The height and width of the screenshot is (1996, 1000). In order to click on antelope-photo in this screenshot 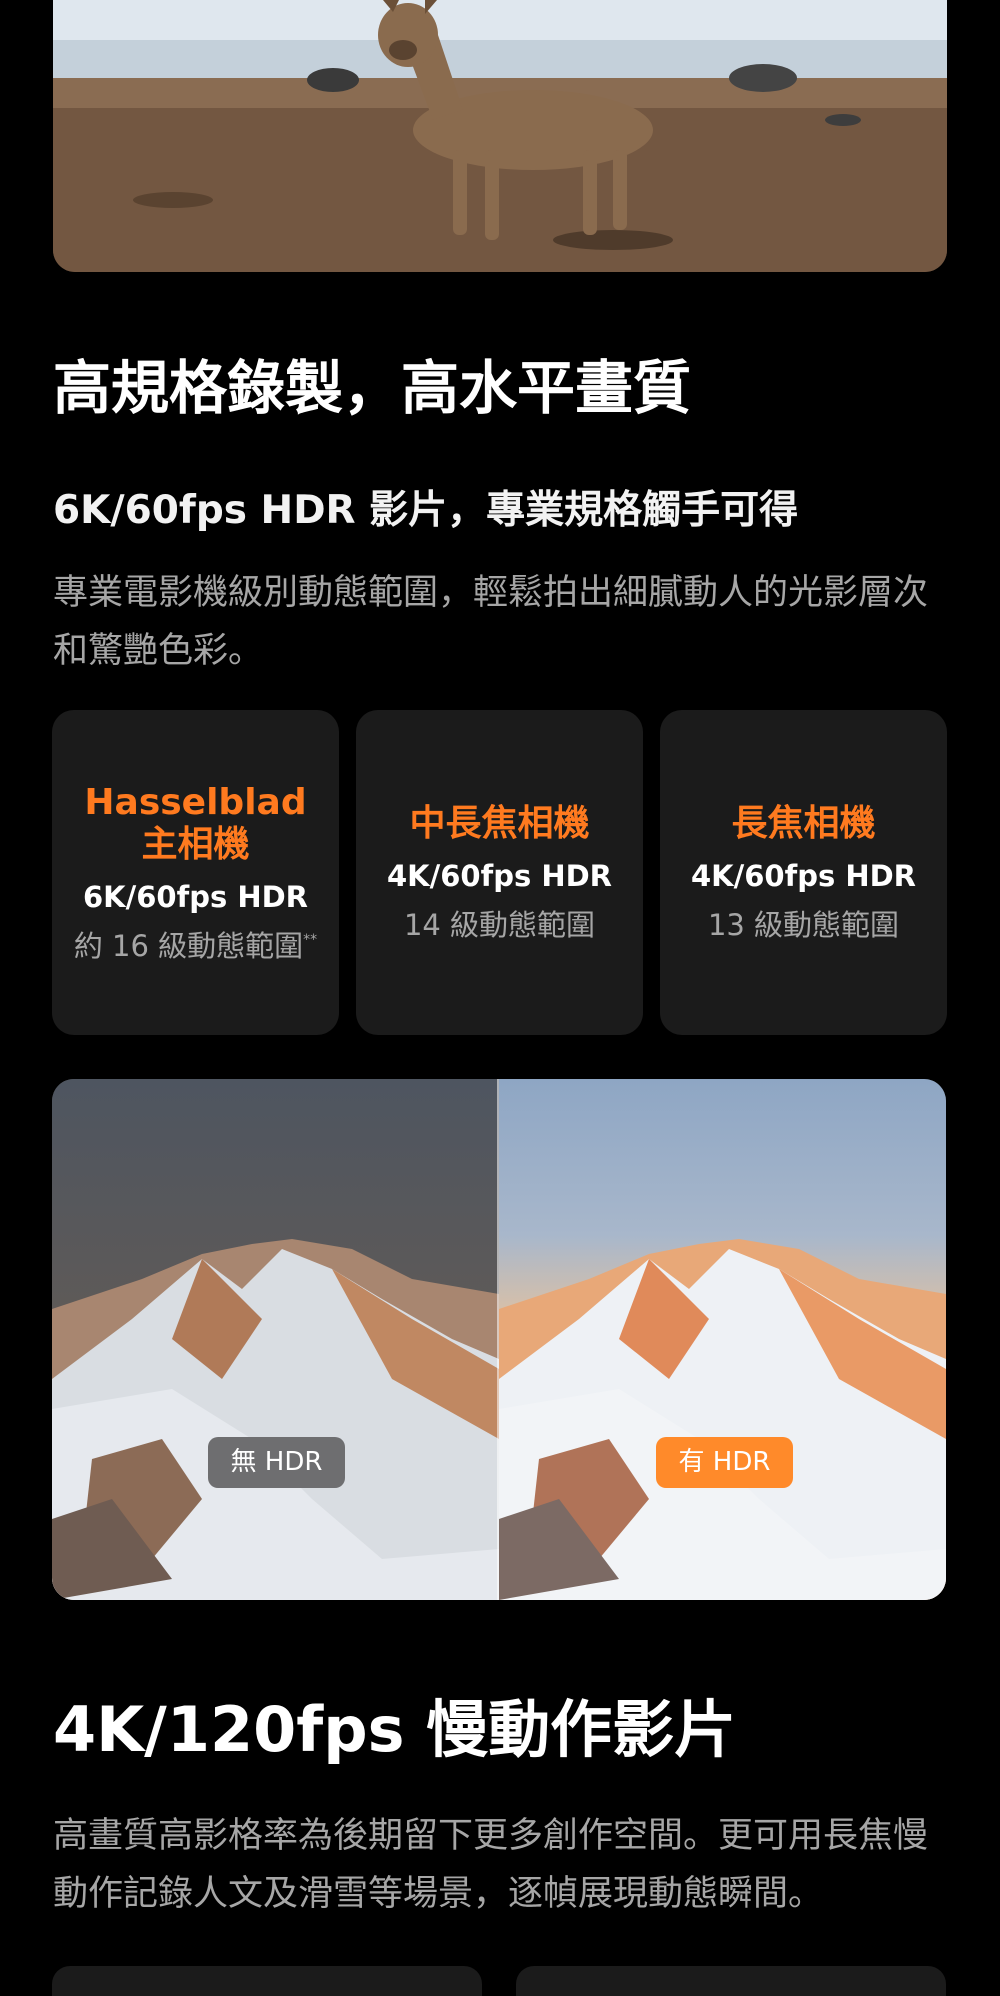, I will do `click(500, 136)`.